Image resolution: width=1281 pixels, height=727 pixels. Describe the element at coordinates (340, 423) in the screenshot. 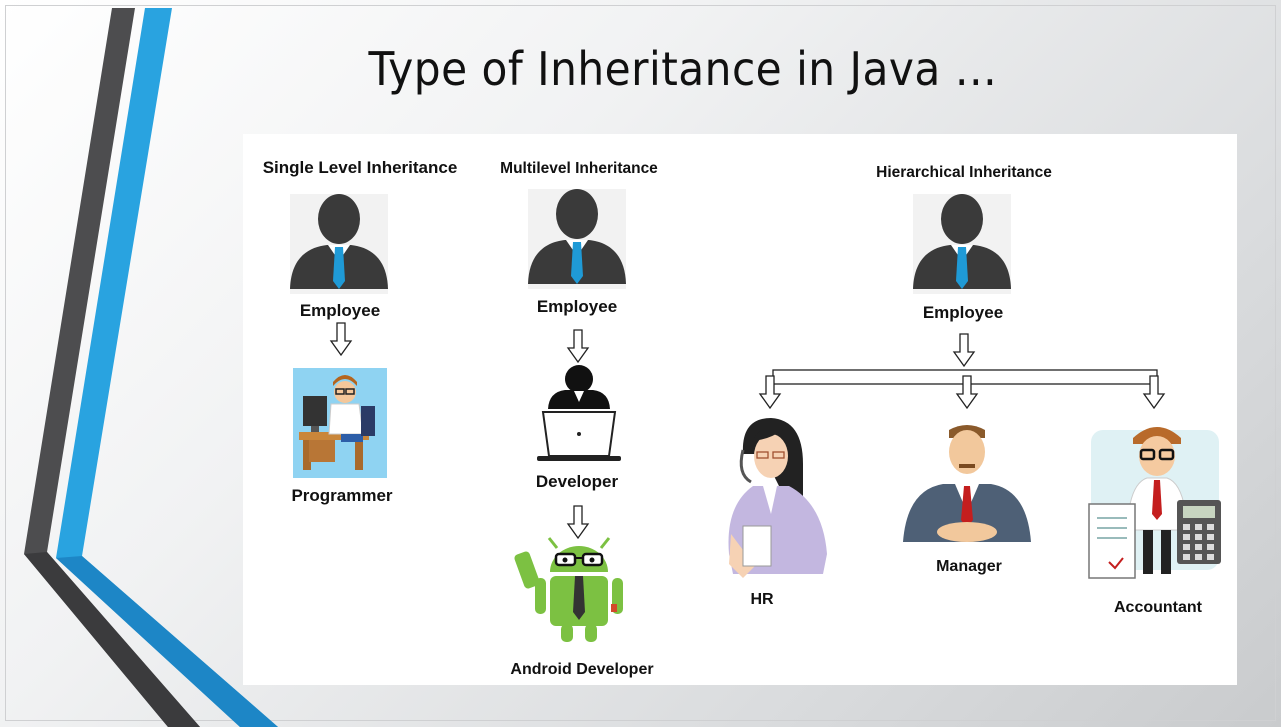

I see `programmer-icon` at that location.